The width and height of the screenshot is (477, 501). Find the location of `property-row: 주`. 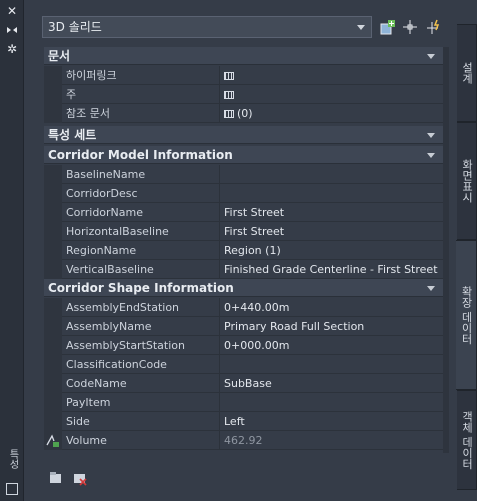

property-row: 주 is located at coordinates (243, 94).